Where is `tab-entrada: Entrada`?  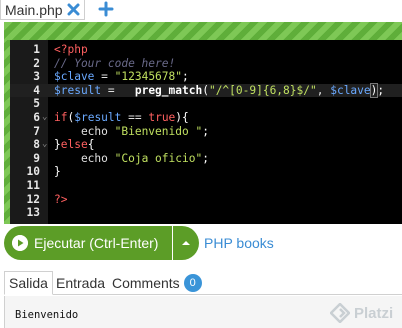
tab-entrada: Entrada is located at coordinates (80, 283).